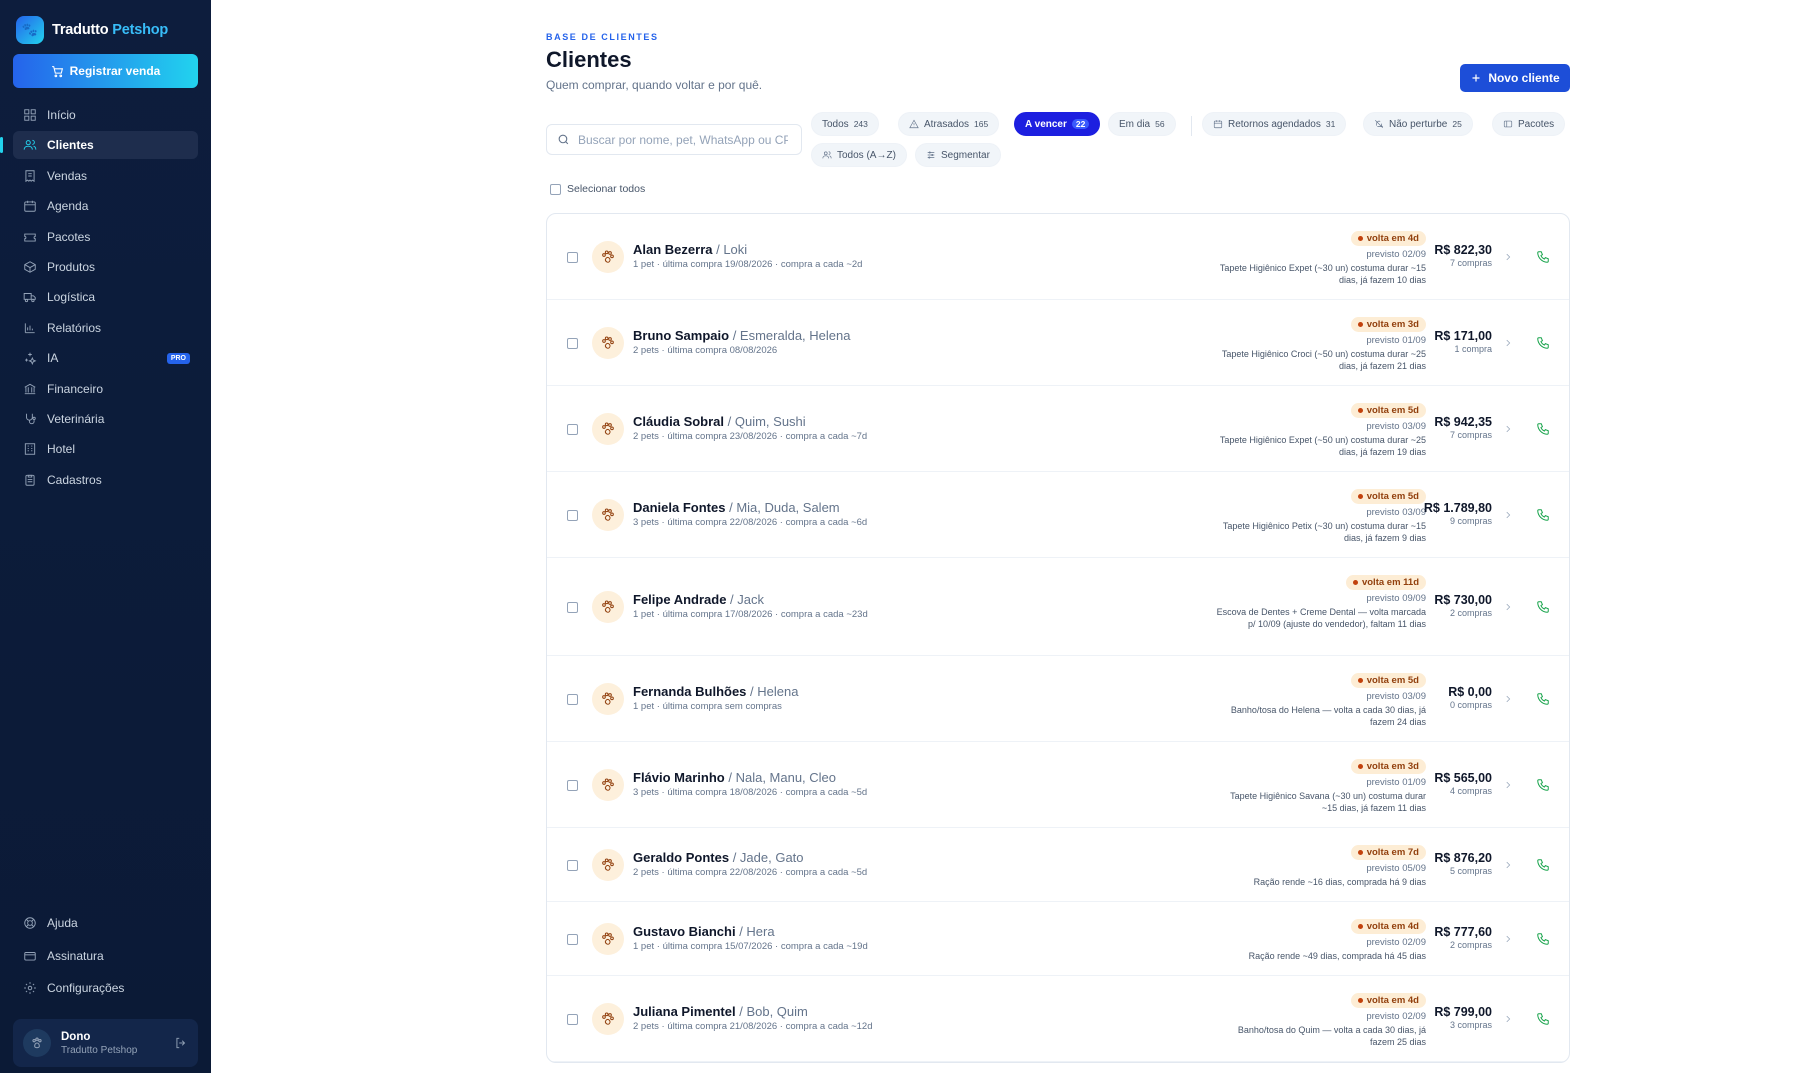 The image size is (1794, 1073). What do you see at coordinates (589, 59) in the screenshot?
I see `page-title: Clientes` at bounding box center [589, 59].